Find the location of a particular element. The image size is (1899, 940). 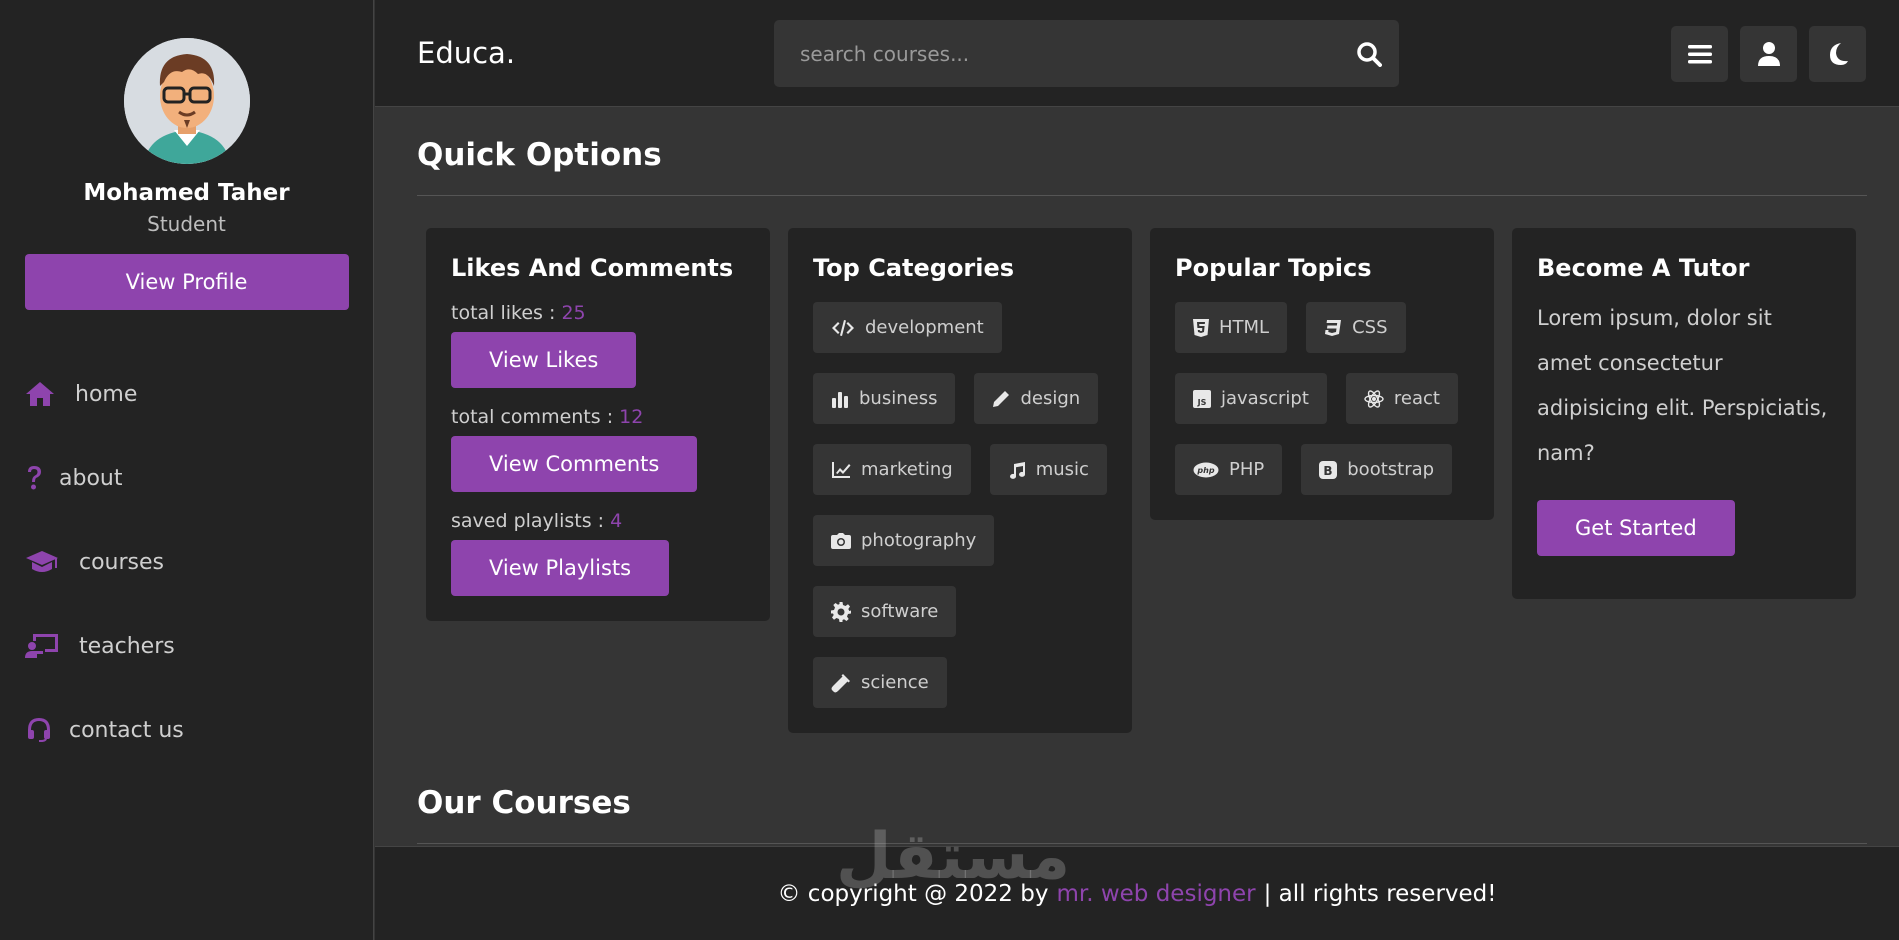

stat-label: total comments : is located at coordinates (532, 417).